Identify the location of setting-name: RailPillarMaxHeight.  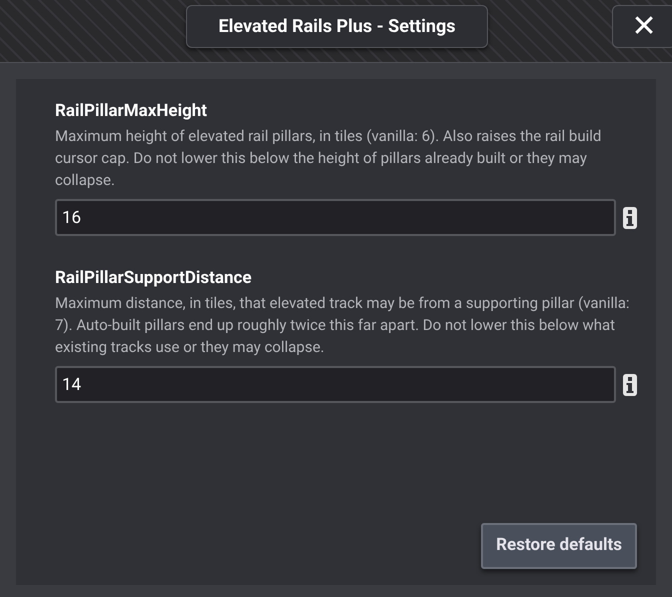
(131, 111).